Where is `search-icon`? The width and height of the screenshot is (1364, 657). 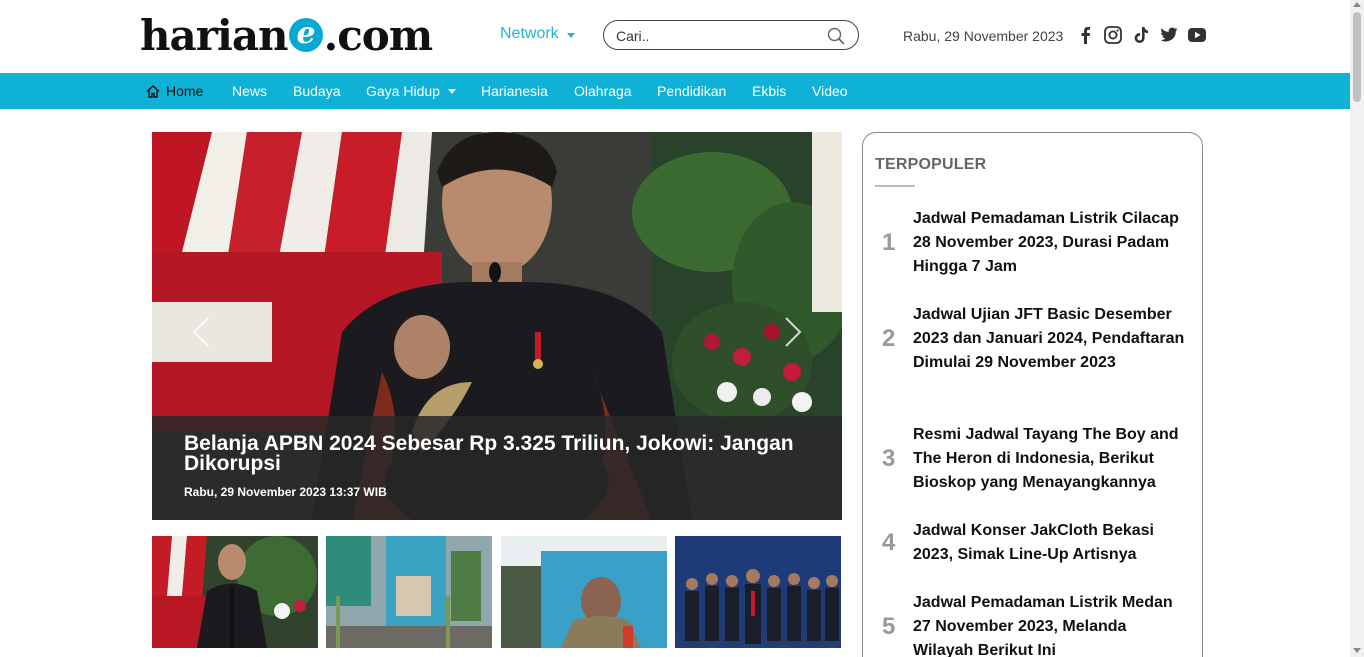
search-icon is located at coordinates (836, 36).